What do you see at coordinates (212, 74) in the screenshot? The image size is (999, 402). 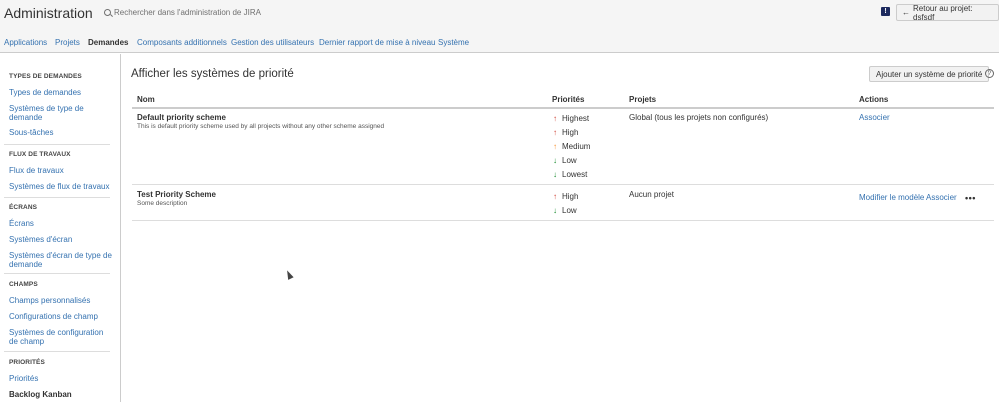 I see `page-title: Afficher les systèmes de priorité` at bounding box center [212, 74].